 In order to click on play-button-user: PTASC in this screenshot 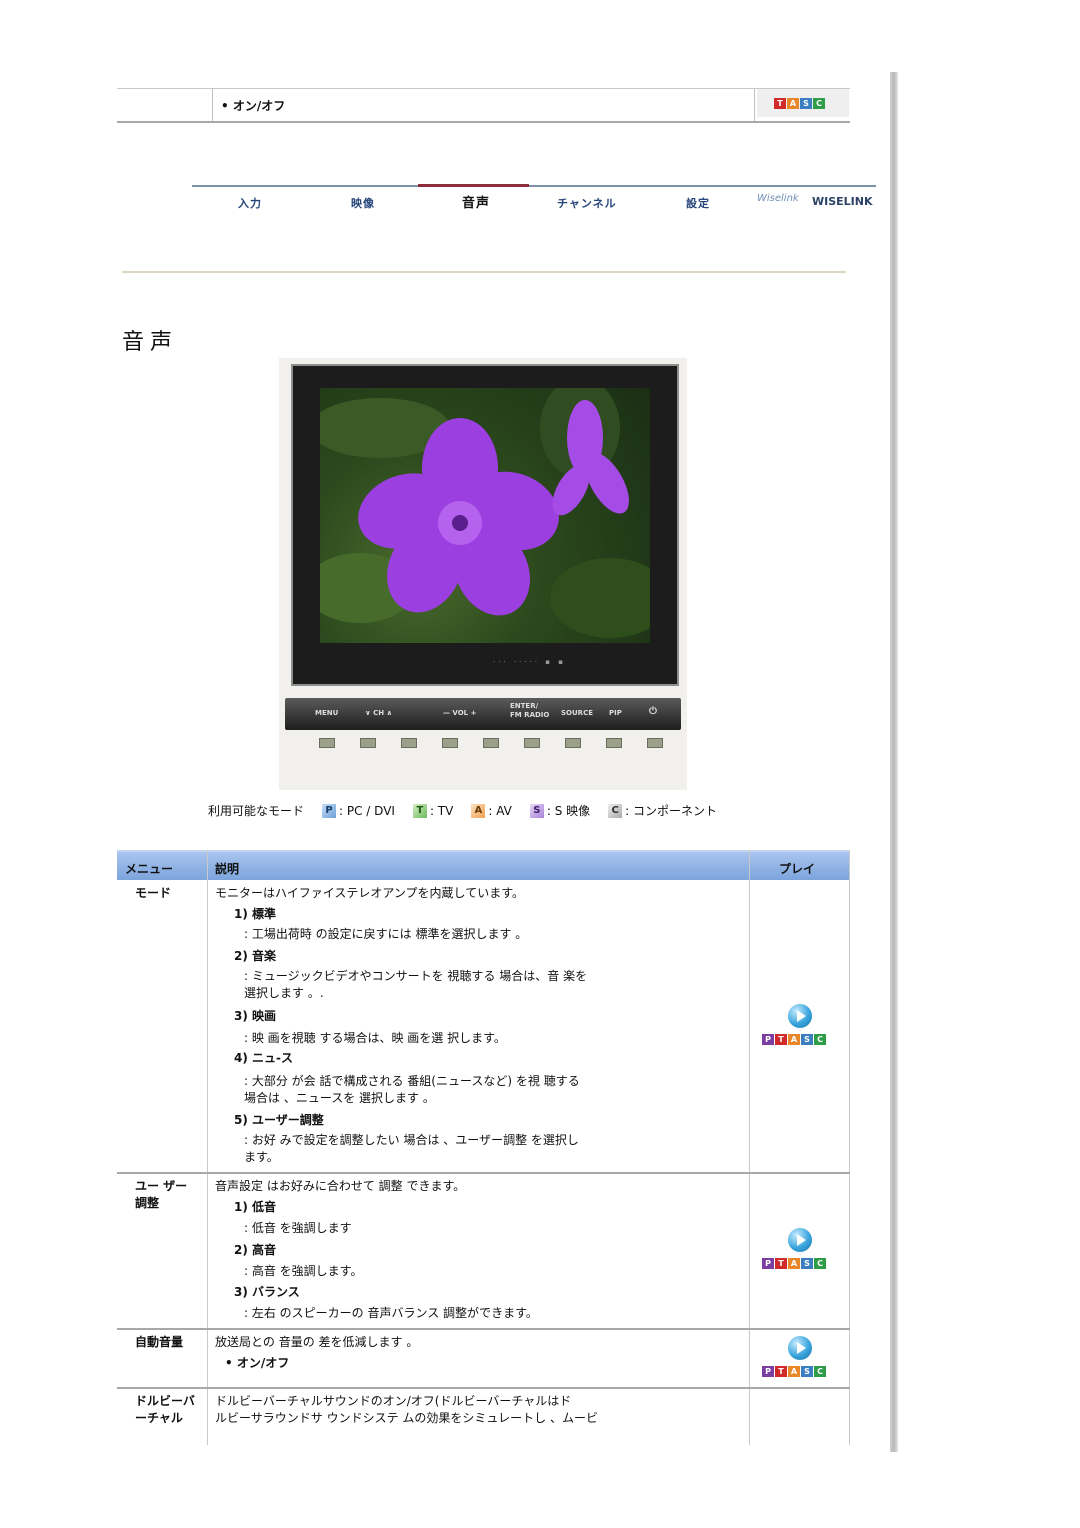, I will do `click(800, 1252)`.